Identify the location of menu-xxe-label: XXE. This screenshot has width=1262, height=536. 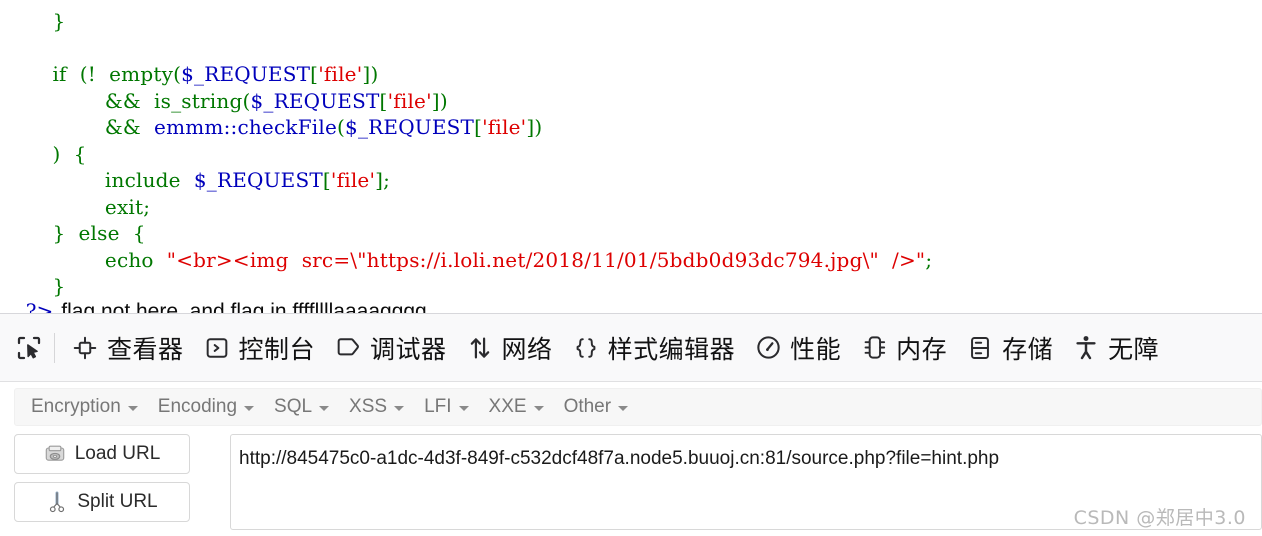
(507, 406).